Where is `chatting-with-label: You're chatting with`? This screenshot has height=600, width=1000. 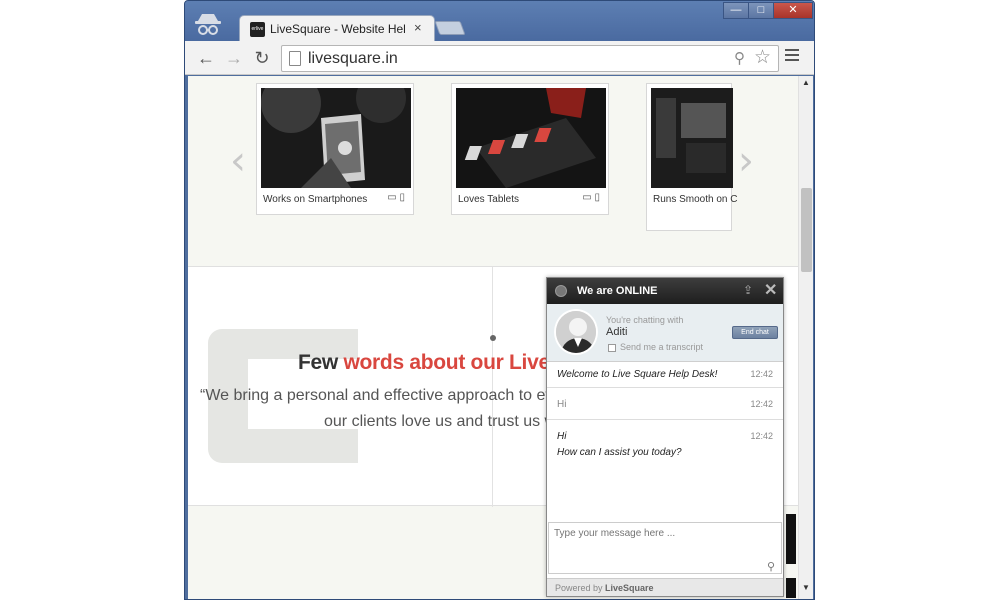
chatting-with-label: You're chatting with is located at coordinates (645, 320).